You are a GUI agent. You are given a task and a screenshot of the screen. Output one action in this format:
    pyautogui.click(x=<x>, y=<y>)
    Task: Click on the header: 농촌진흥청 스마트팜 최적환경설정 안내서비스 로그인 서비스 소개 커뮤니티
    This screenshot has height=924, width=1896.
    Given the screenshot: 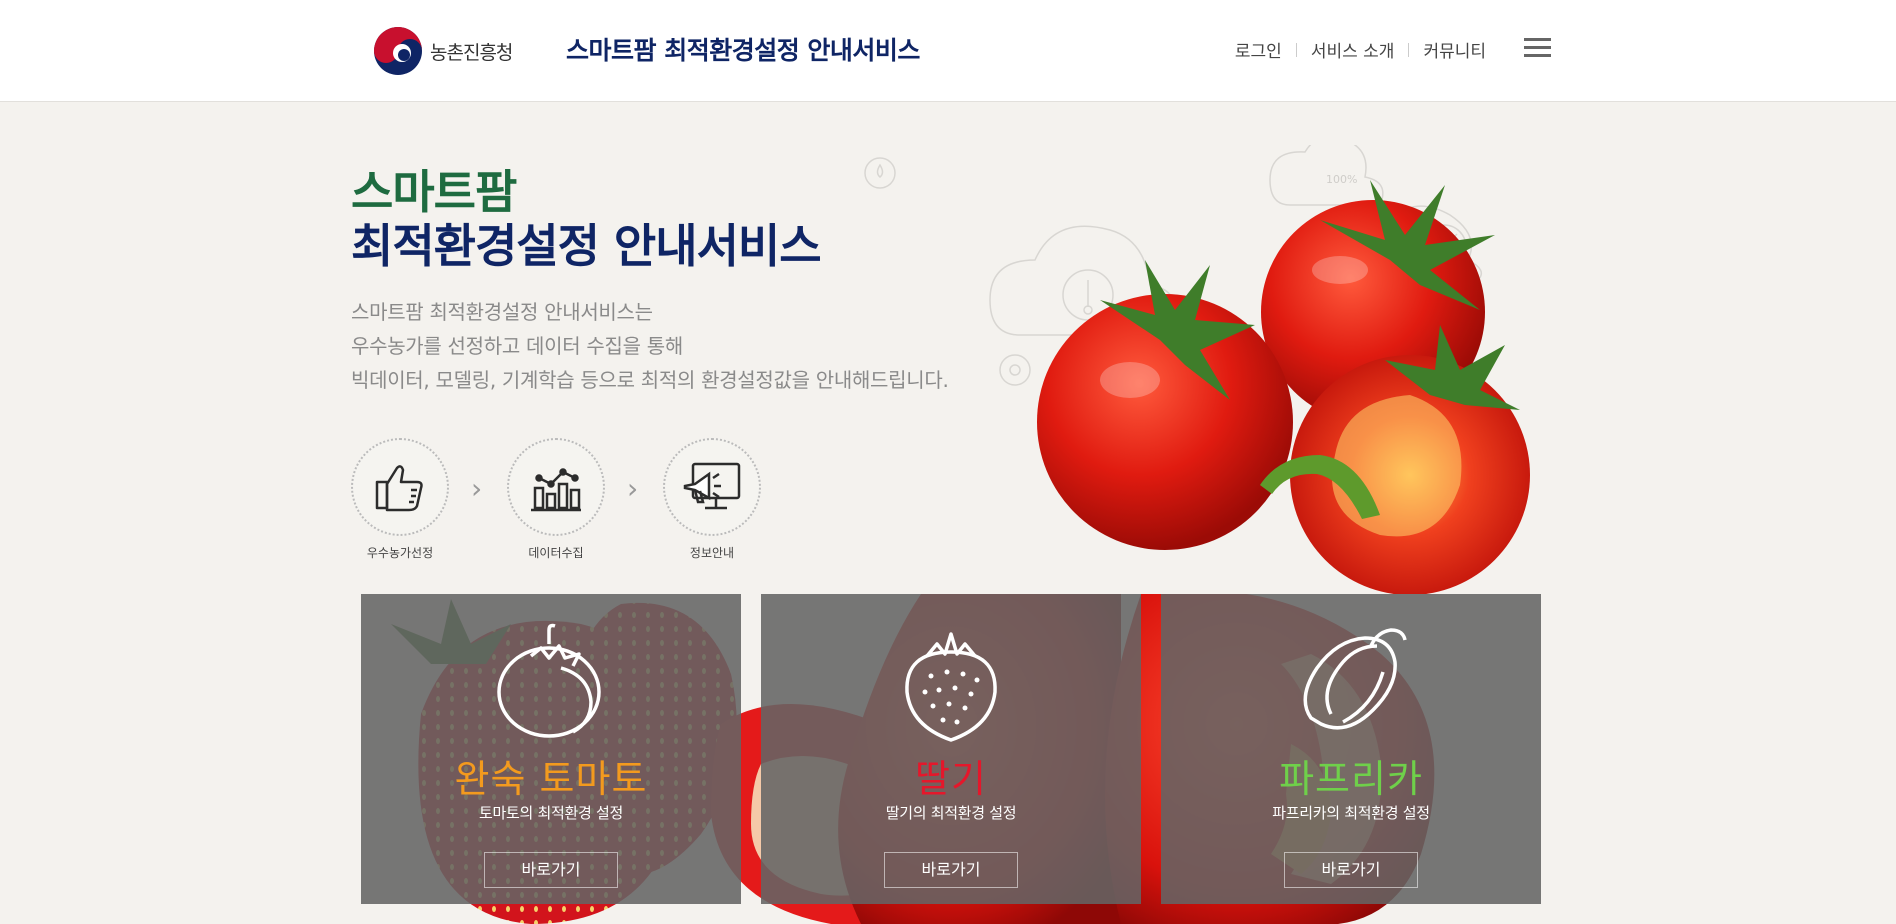 What is the action you would take?
    pyautogui.click(x=948, y=51)
    